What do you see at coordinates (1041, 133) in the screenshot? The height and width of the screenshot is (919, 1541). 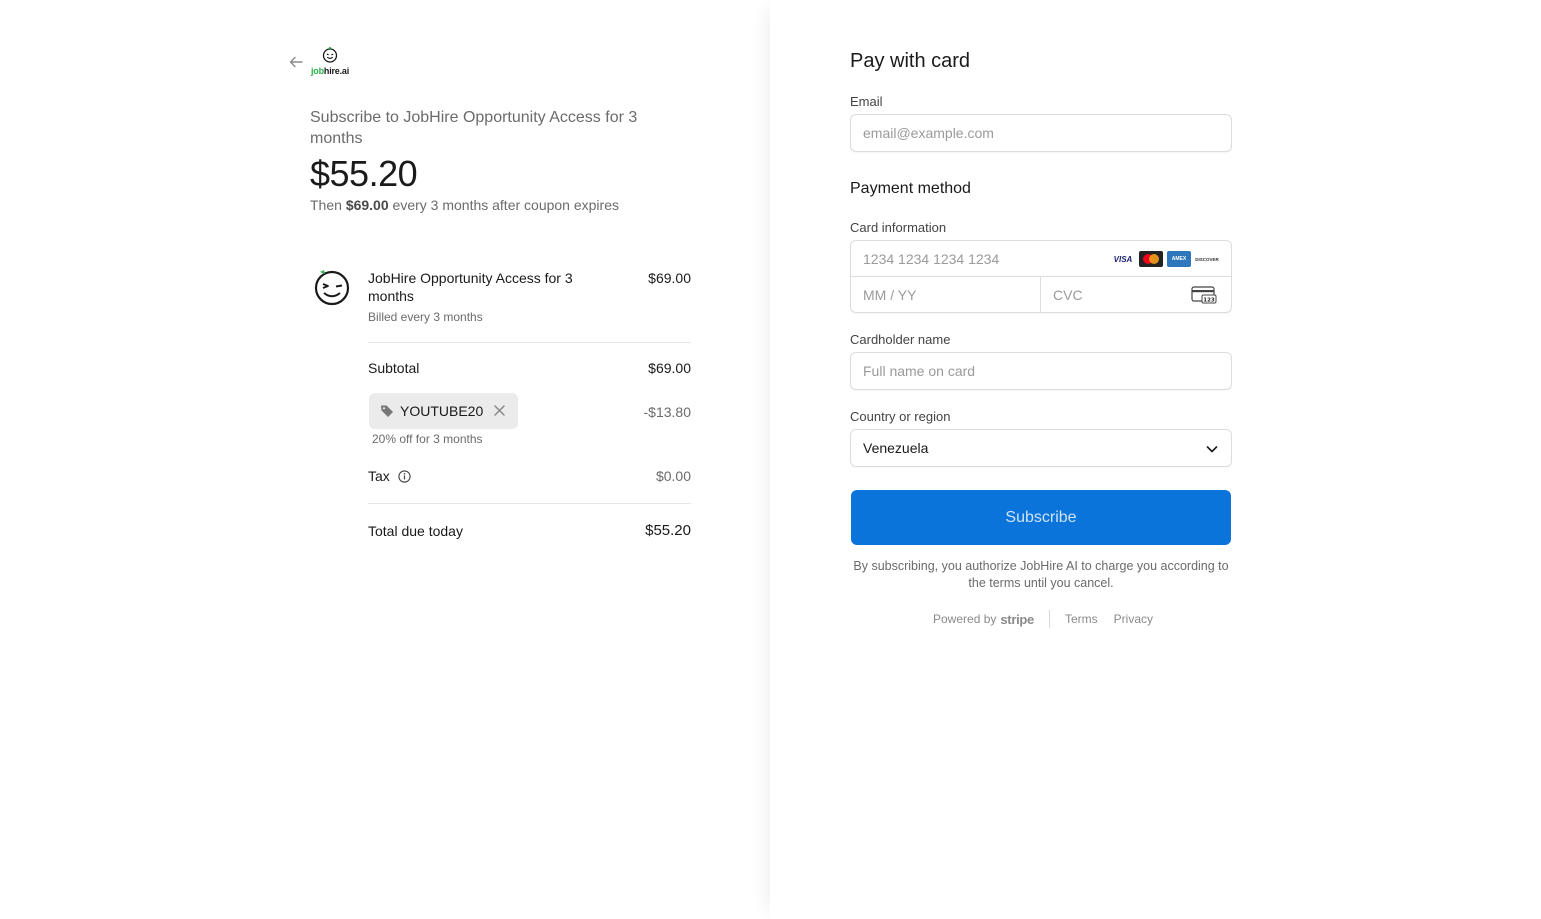 I see `email-field: email@example.com` at bounding box center [1041, 133].